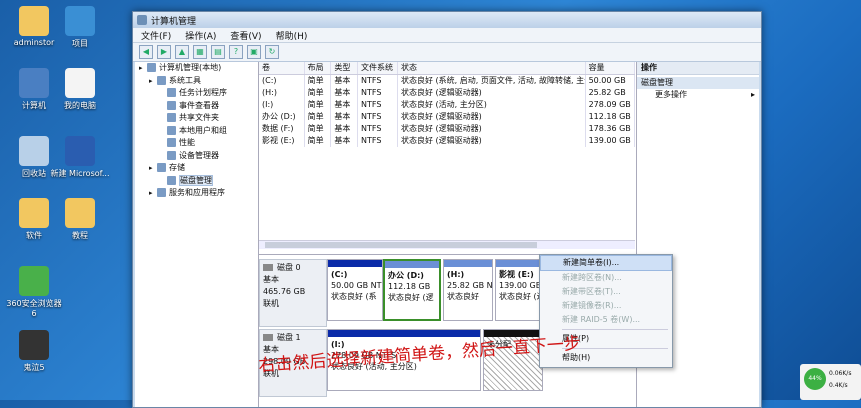 The image size is (861, 408). What do you see at coordinates (447, 20) in the screenshot?
I see `title-bar: 计算机管理` at bounding box center [447, 20].